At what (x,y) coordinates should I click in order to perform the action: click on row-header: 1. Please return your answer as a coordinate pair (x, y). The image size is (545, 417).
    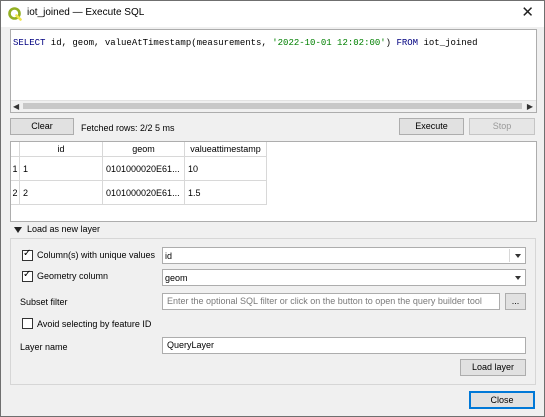
    Looking at the image, I should click on (15, 169).